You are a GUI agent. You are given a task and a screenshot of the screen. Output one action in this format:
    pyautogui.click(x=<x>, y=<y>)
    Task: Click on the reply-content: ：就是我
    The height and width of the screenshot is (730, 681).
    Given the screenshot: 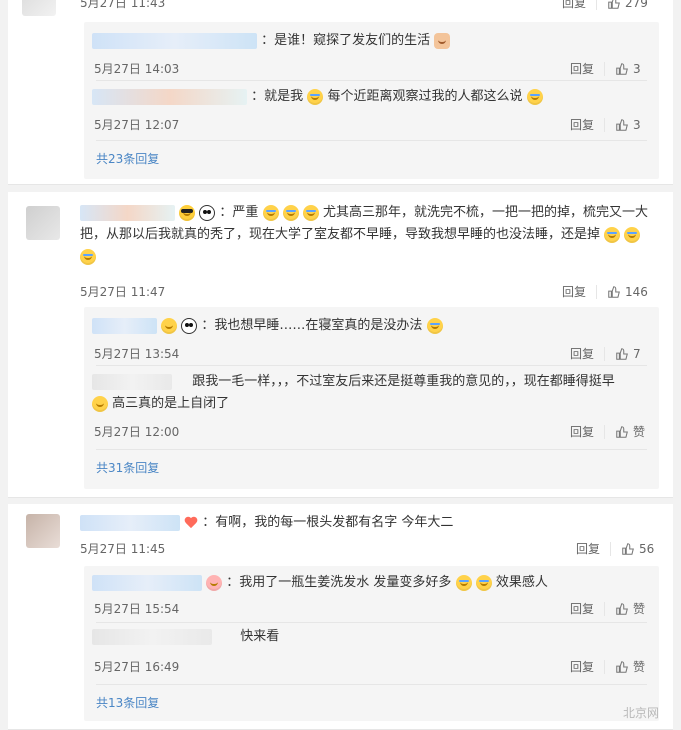 What is the action you would take?
    pyautogui.click(x=277, y=96)
    